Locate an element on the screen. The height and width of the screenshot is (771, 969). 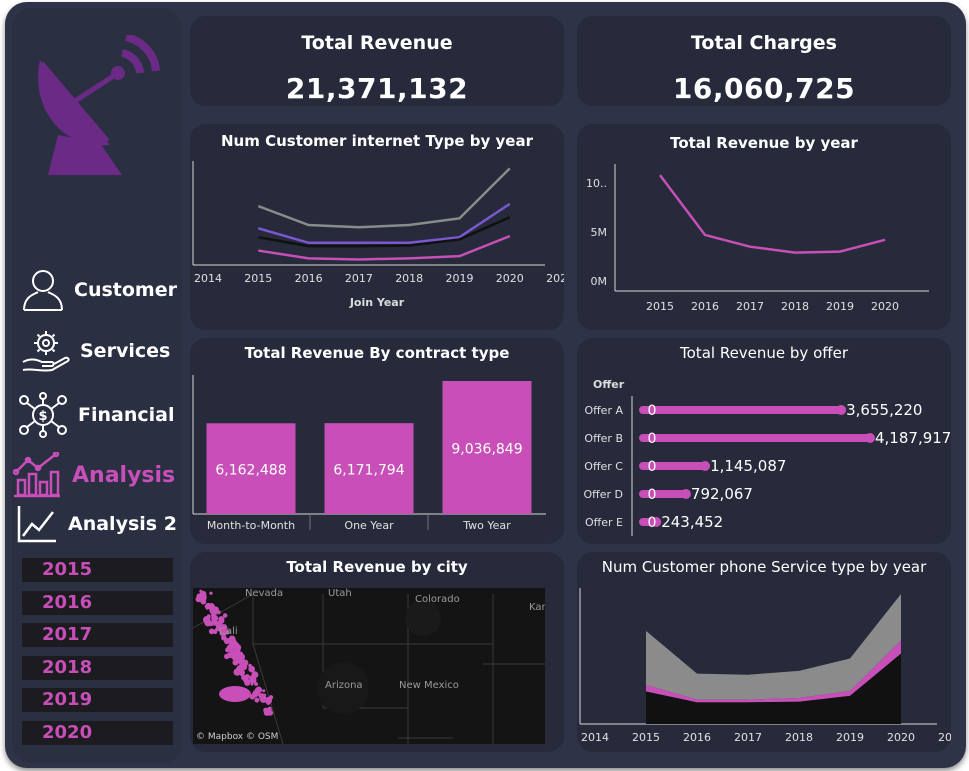
user-icon is located at coordinates (43, 290).